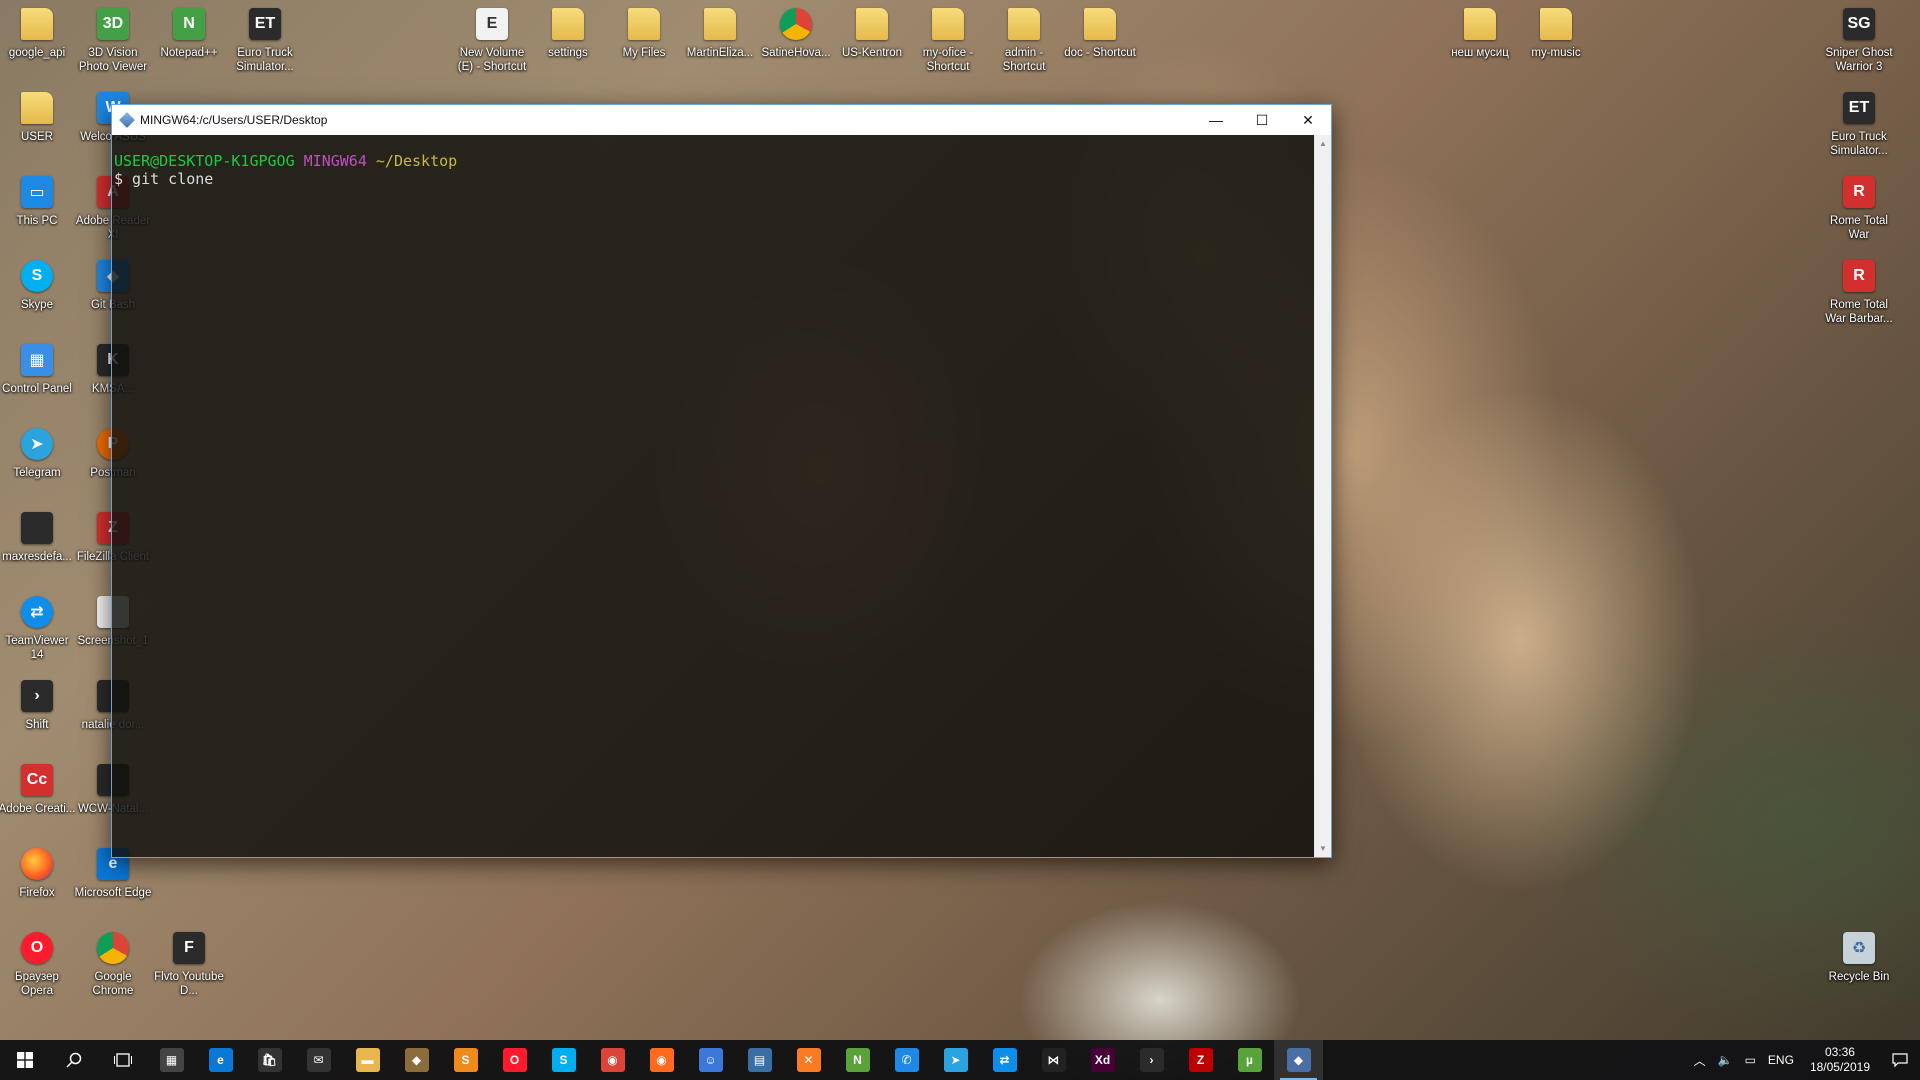 This screenshot has width=1920, height=1080. I want to click on windows-logo-icon, so click(24, 1060).